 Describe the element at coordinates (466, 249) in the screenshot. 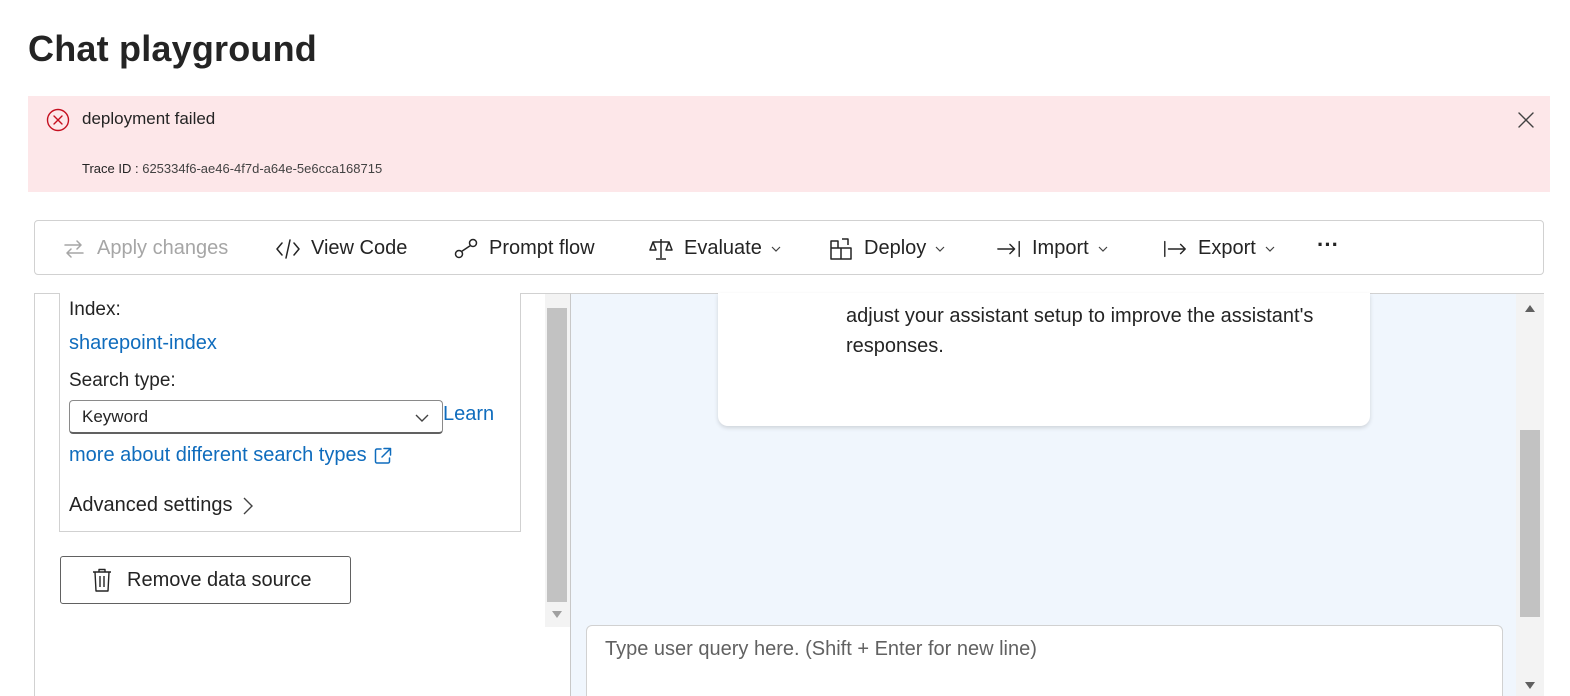

I see `flow-icon` at that location.